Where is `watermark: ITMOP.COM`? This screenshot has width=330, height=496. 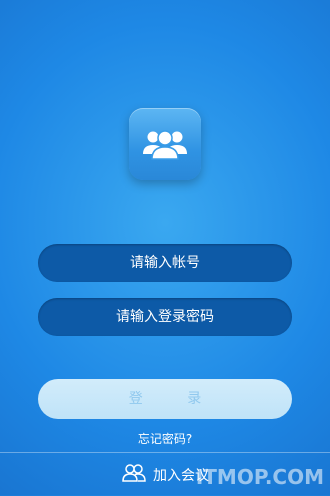
watermark: ITMOP.COM is located at coordinates (259, 477).